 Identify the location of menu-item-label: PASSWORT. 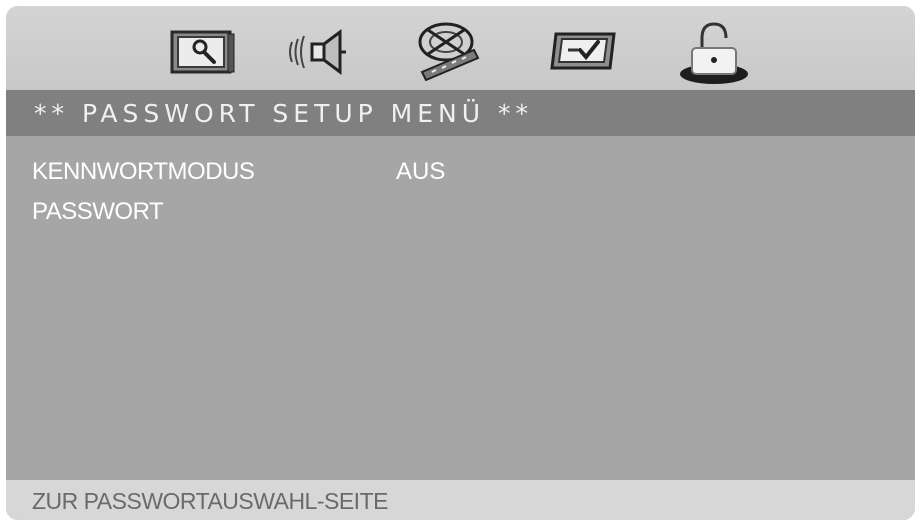
(98, 211).